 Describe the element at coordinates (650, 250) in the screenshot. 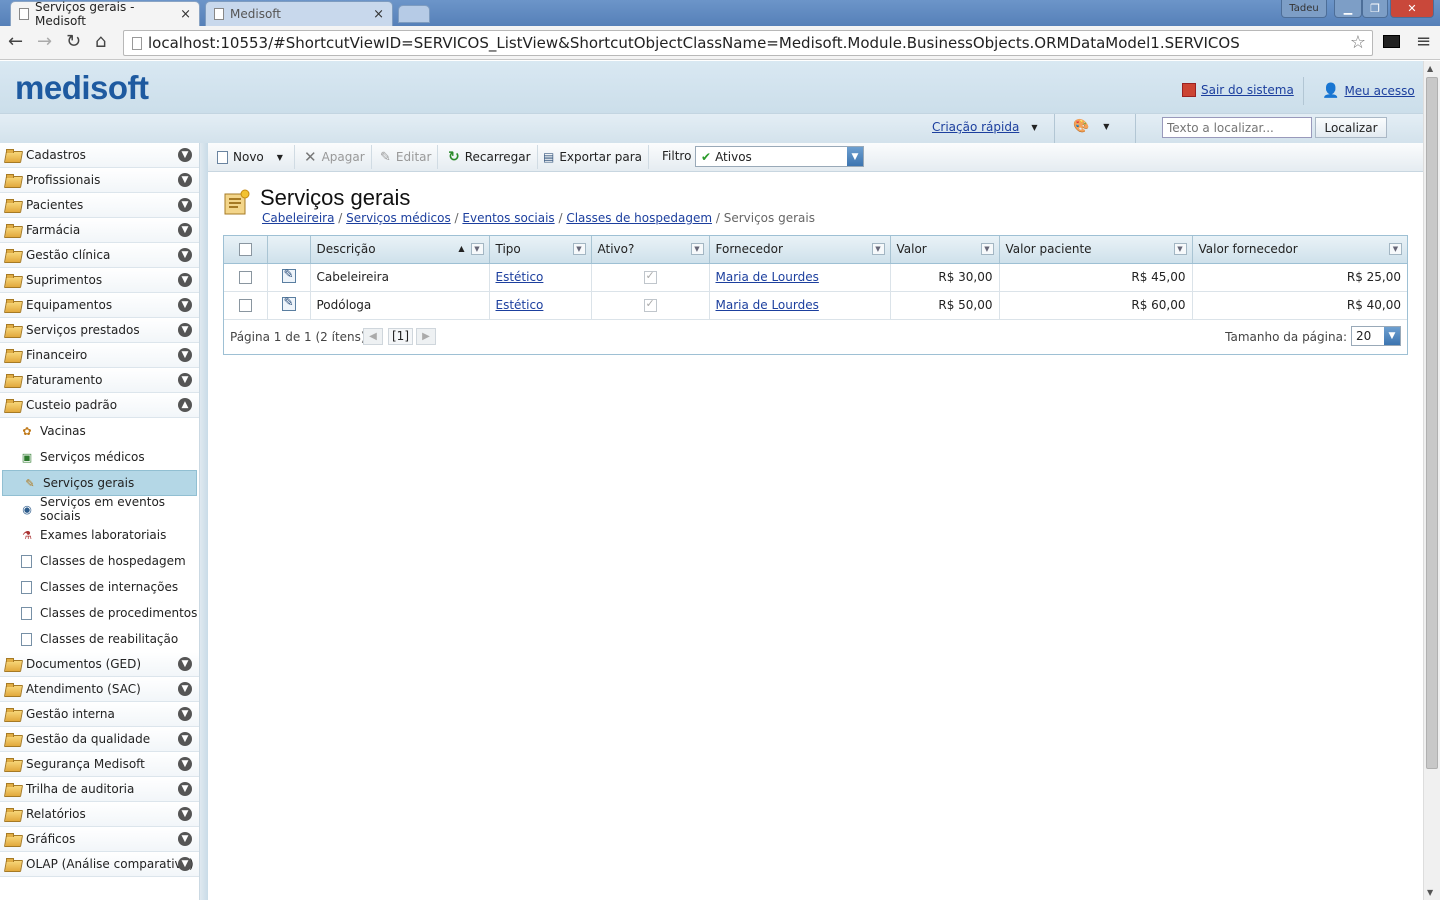

I see `column-header-ativo: Ativo? ▼` at that location.